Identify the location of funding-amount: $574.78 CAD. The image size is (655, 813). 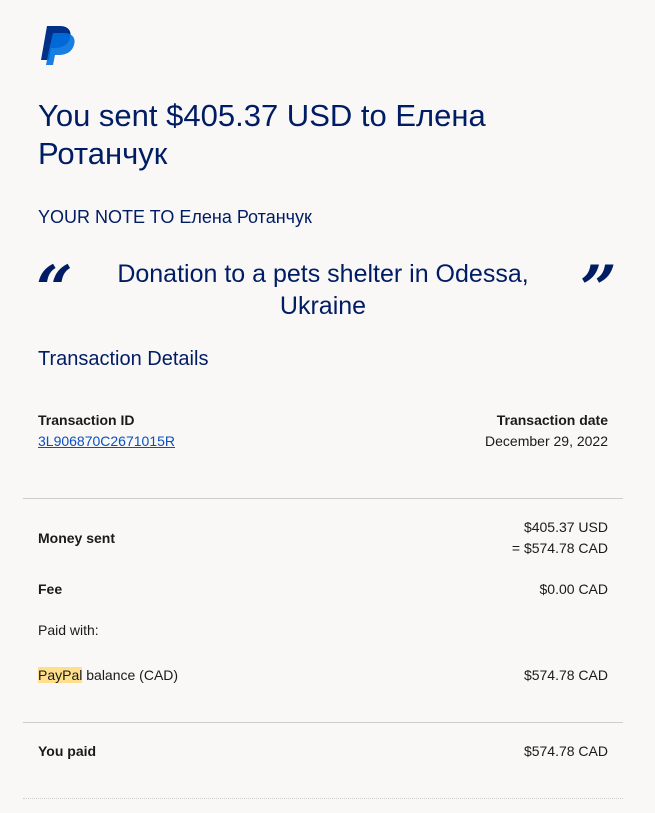
(565, 675).